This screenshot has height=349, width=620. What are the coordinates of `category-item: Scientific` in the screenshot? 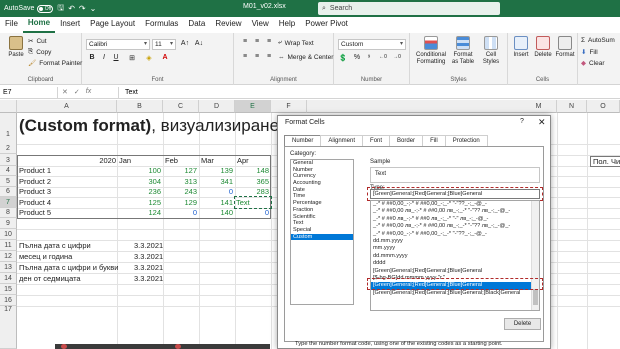 It's located at (322, 217).